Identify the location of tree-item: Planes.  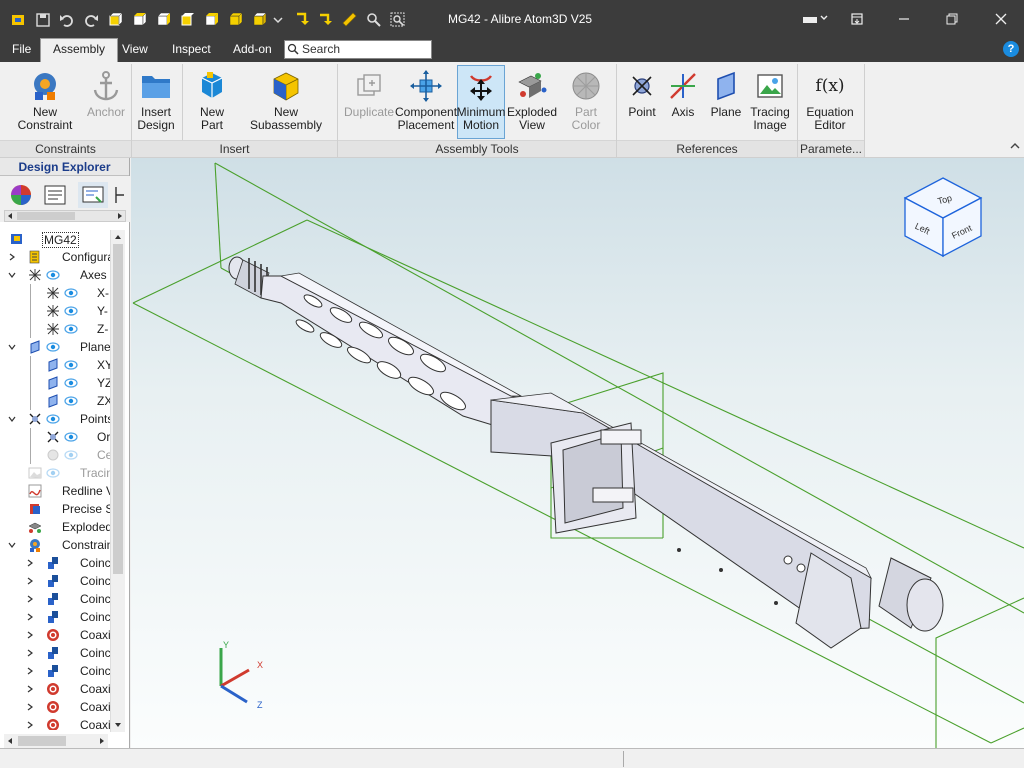
(55, 347).